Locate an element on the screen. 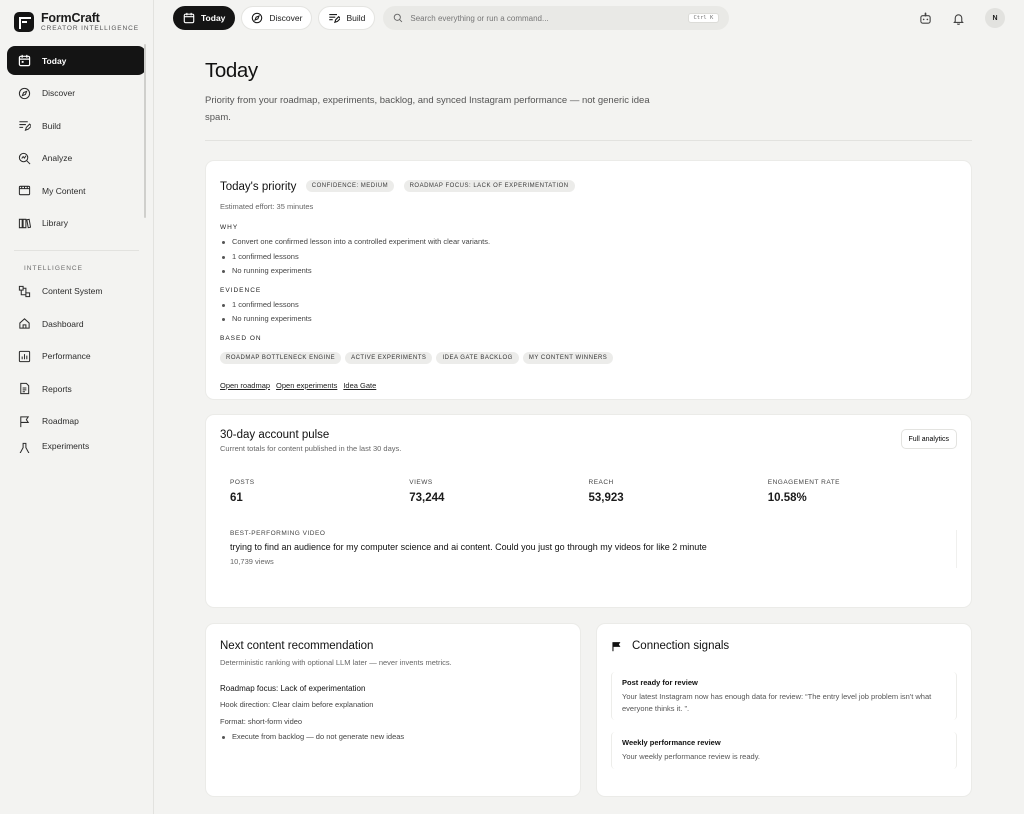  command-search: Ctrl K is located at coordinates (556, 18).